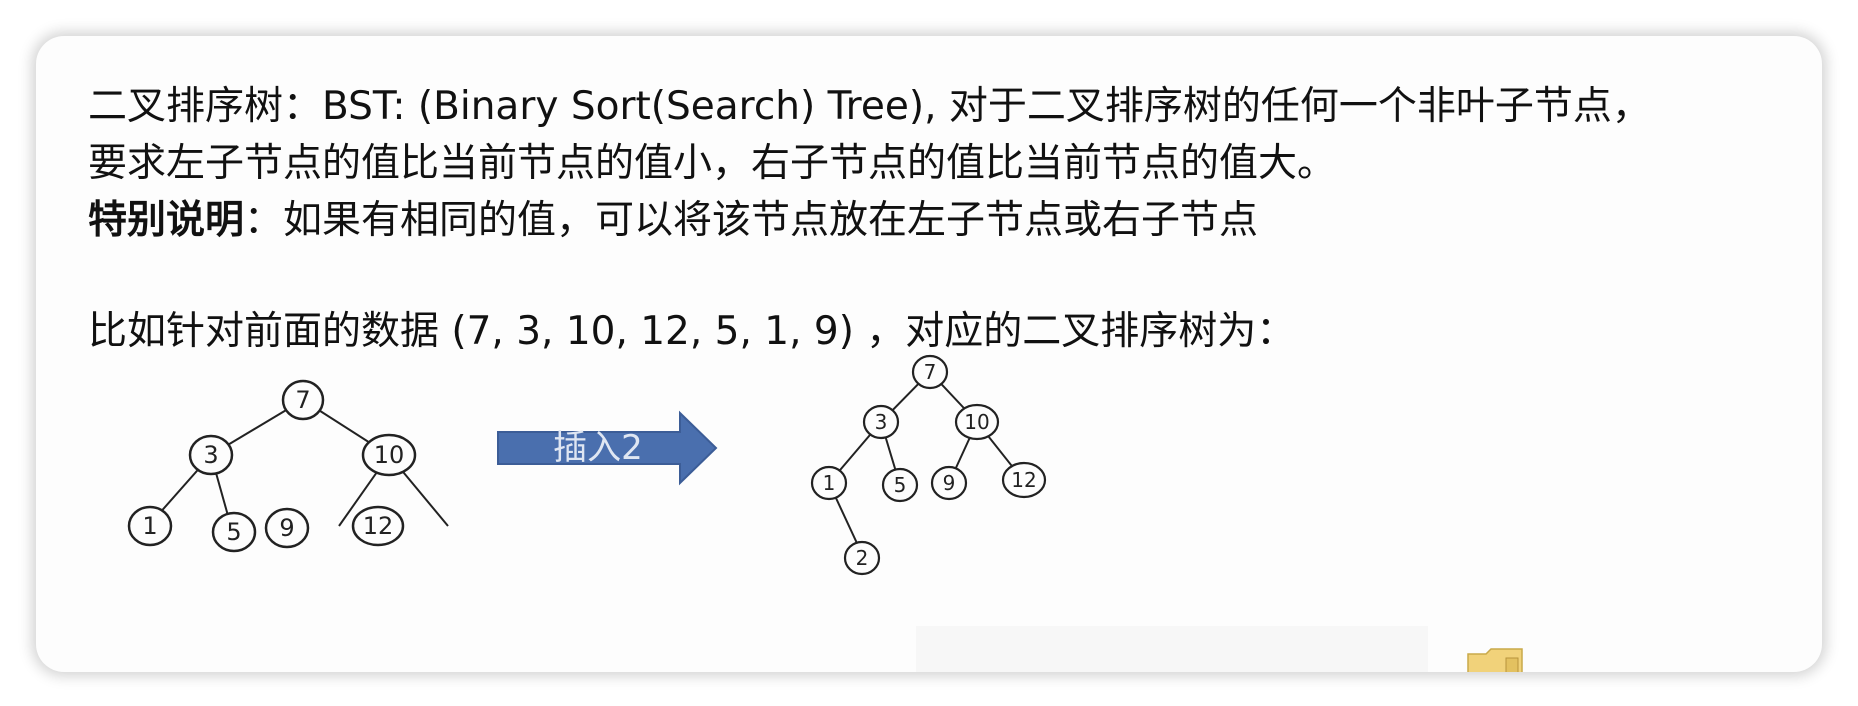 The height and width of the screenshot is (706, 1858). I want to click on tree-node: 2, so click(862, 558).